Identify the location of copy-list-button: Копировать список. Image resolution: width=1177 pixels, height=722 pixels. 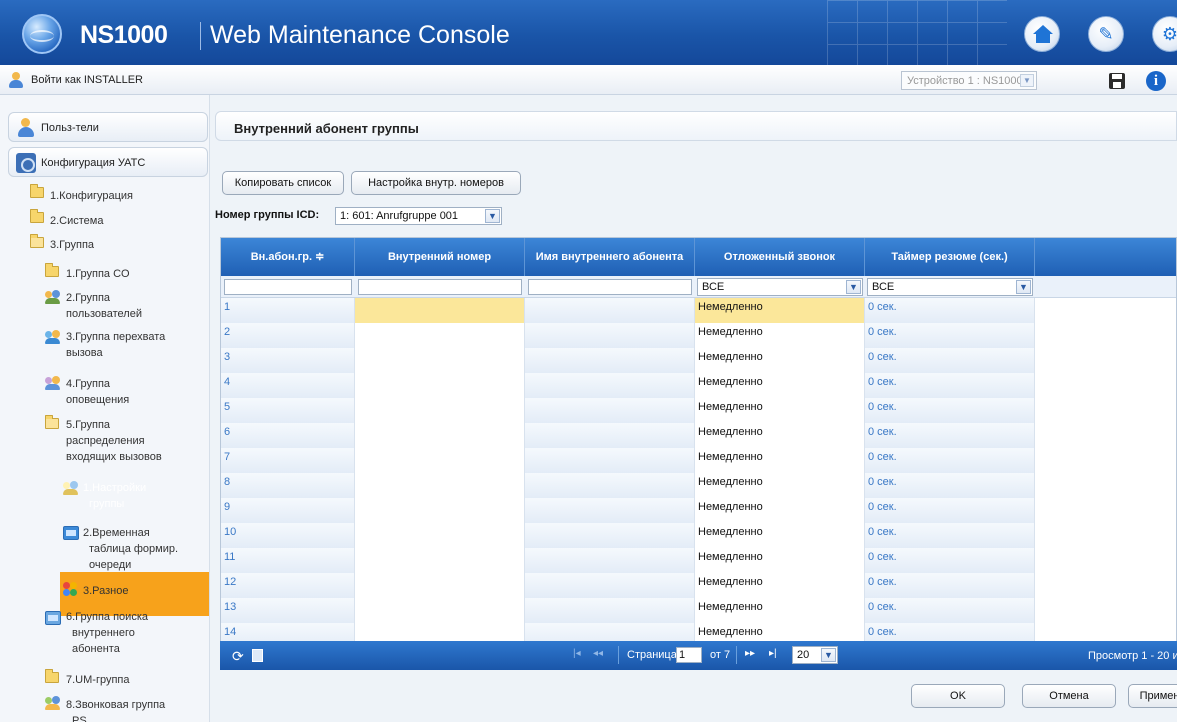
(283, 183).